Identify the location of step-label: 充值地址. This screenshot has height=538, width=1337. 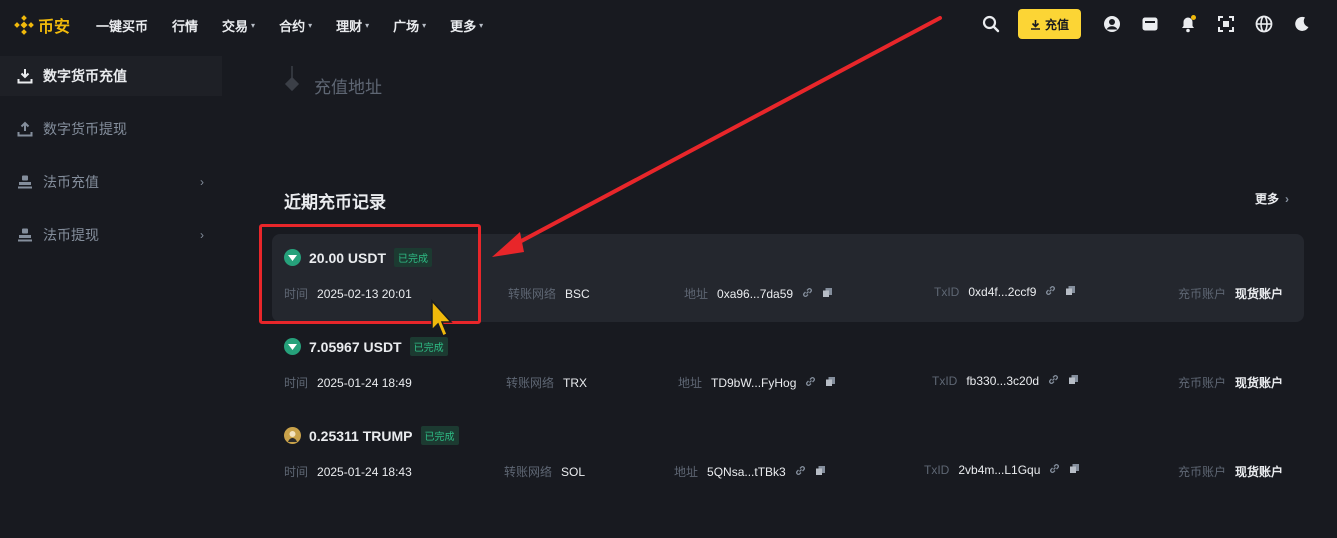
(348, 87).